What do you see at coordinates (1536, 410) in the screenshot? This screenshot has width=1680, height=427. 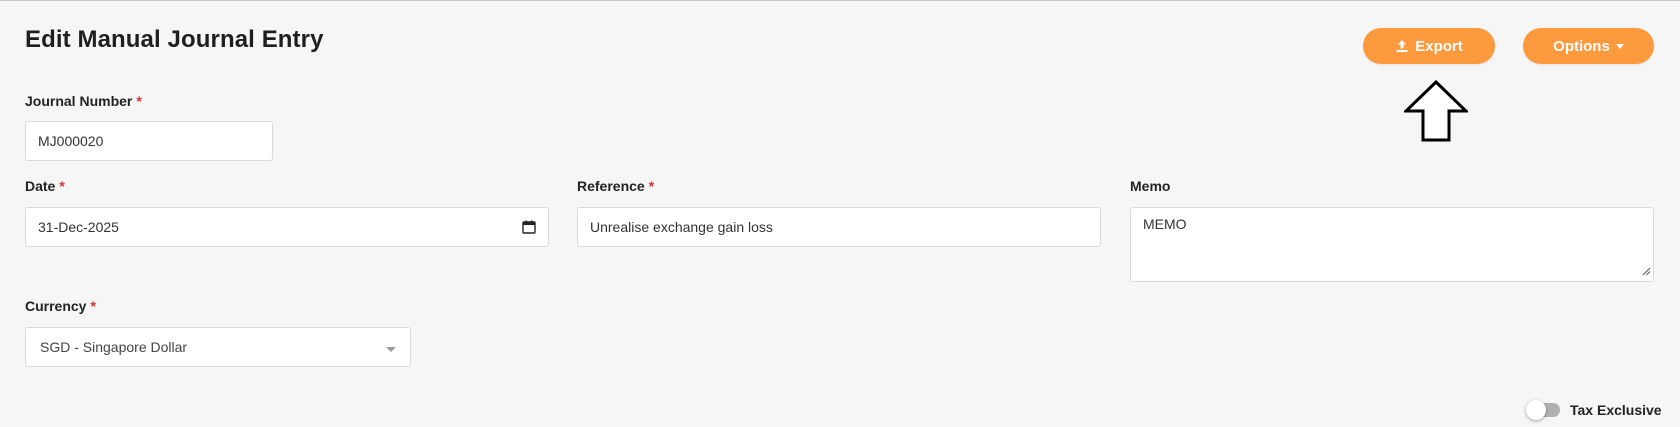 I see `toggle-knob` at bounding box center [1536, 410].